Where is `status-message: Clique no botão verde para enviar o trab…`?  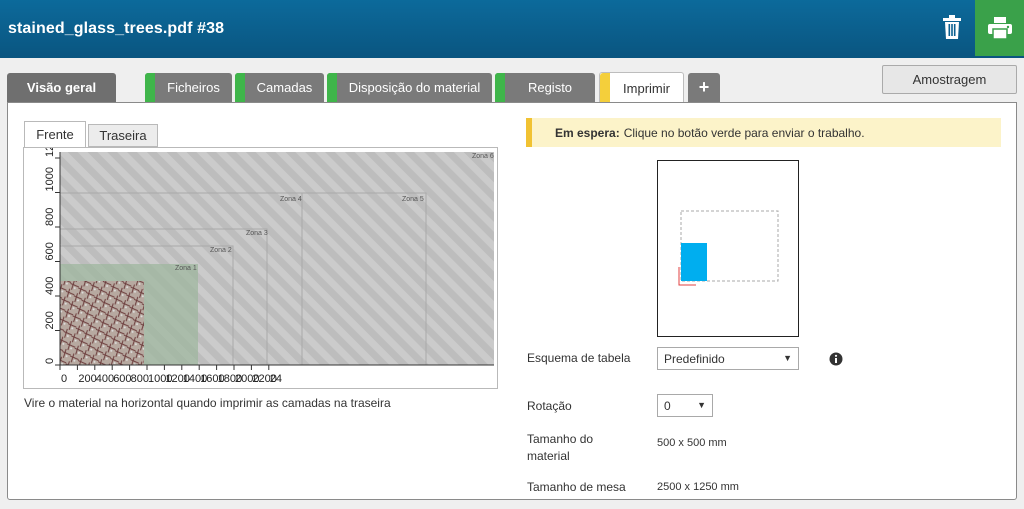
status-message: Clique no botão verde para enviar o trab… is located at coordinates (744, 132).